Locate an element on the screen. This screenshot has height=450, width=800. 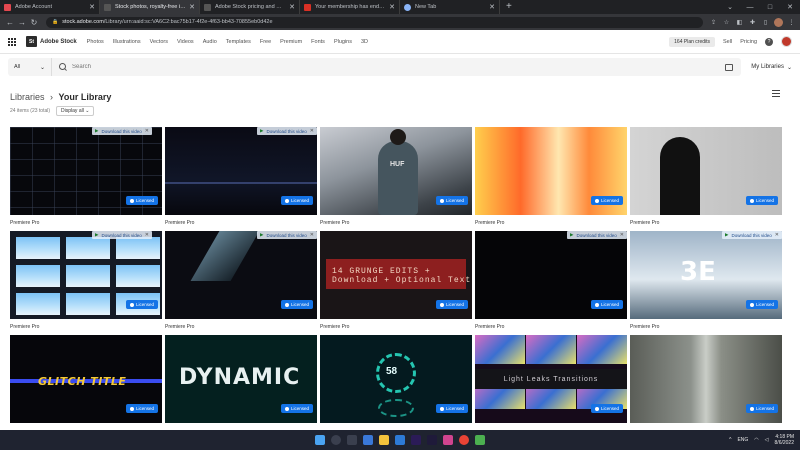
kebab-menu-icon: ⋮ is located at coordinates (791, 22).